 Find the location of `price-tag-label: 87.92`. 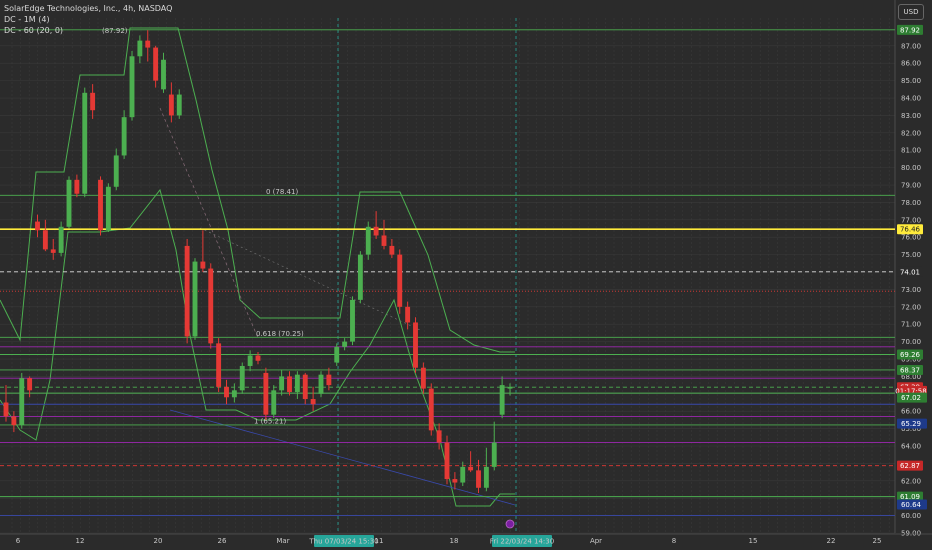

price-tag-label: 87.92 is located at coordinates (910, 30).